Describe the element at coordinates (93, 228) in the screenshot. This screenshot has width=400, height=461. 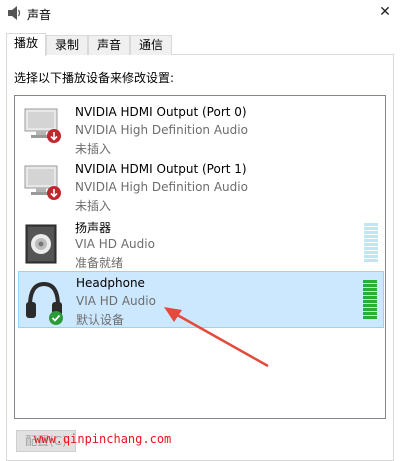
I see `device-name: 扬声器` at that location.